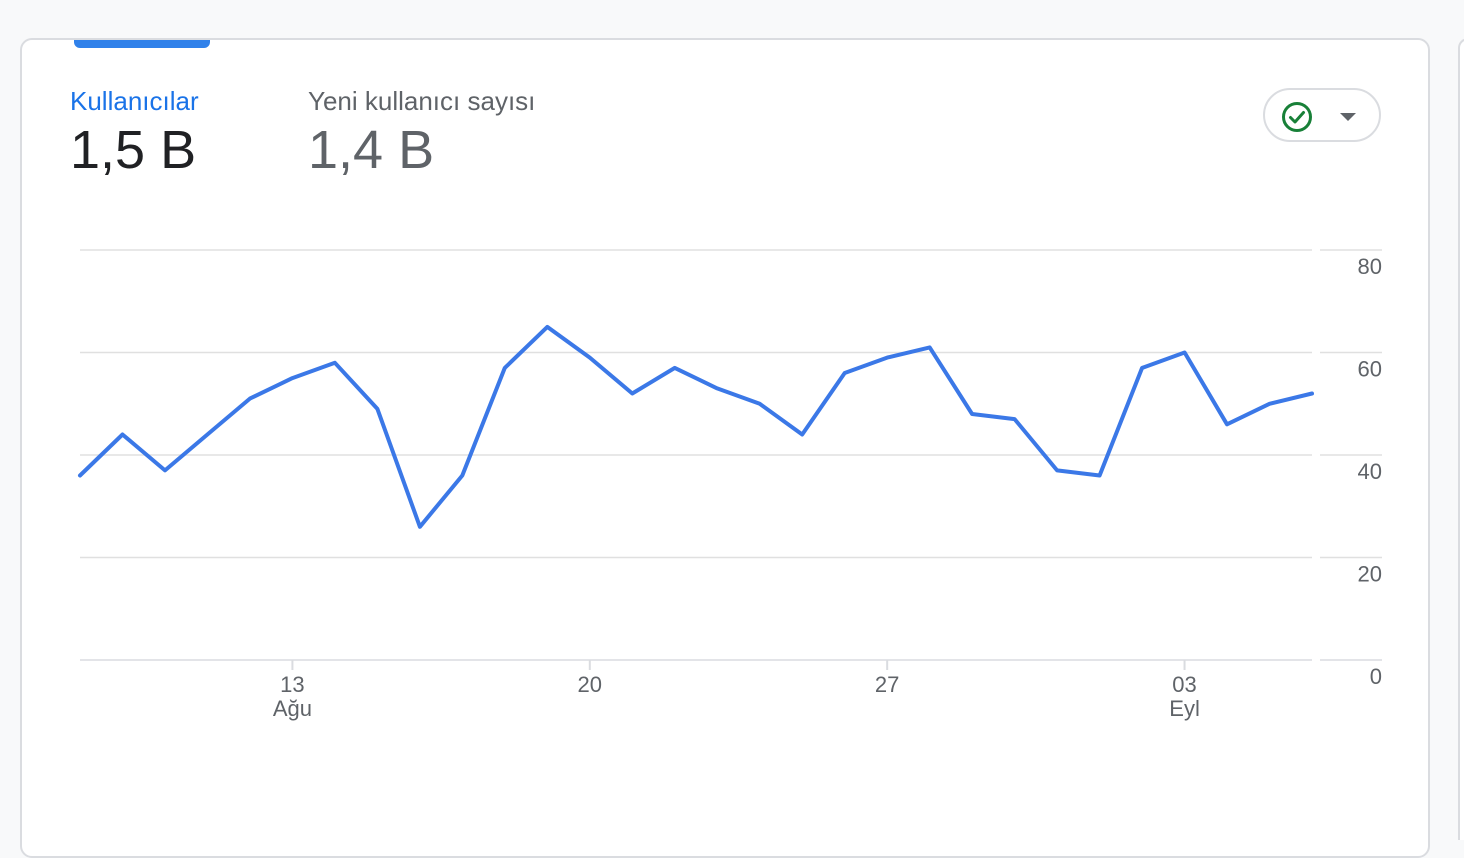 This screenshot has height=858, width=1464. What do you see at coordinates (292, 708) in the screenshot?
I see `x-tick-label-month: Ağu` at bounding box center [292, 708].